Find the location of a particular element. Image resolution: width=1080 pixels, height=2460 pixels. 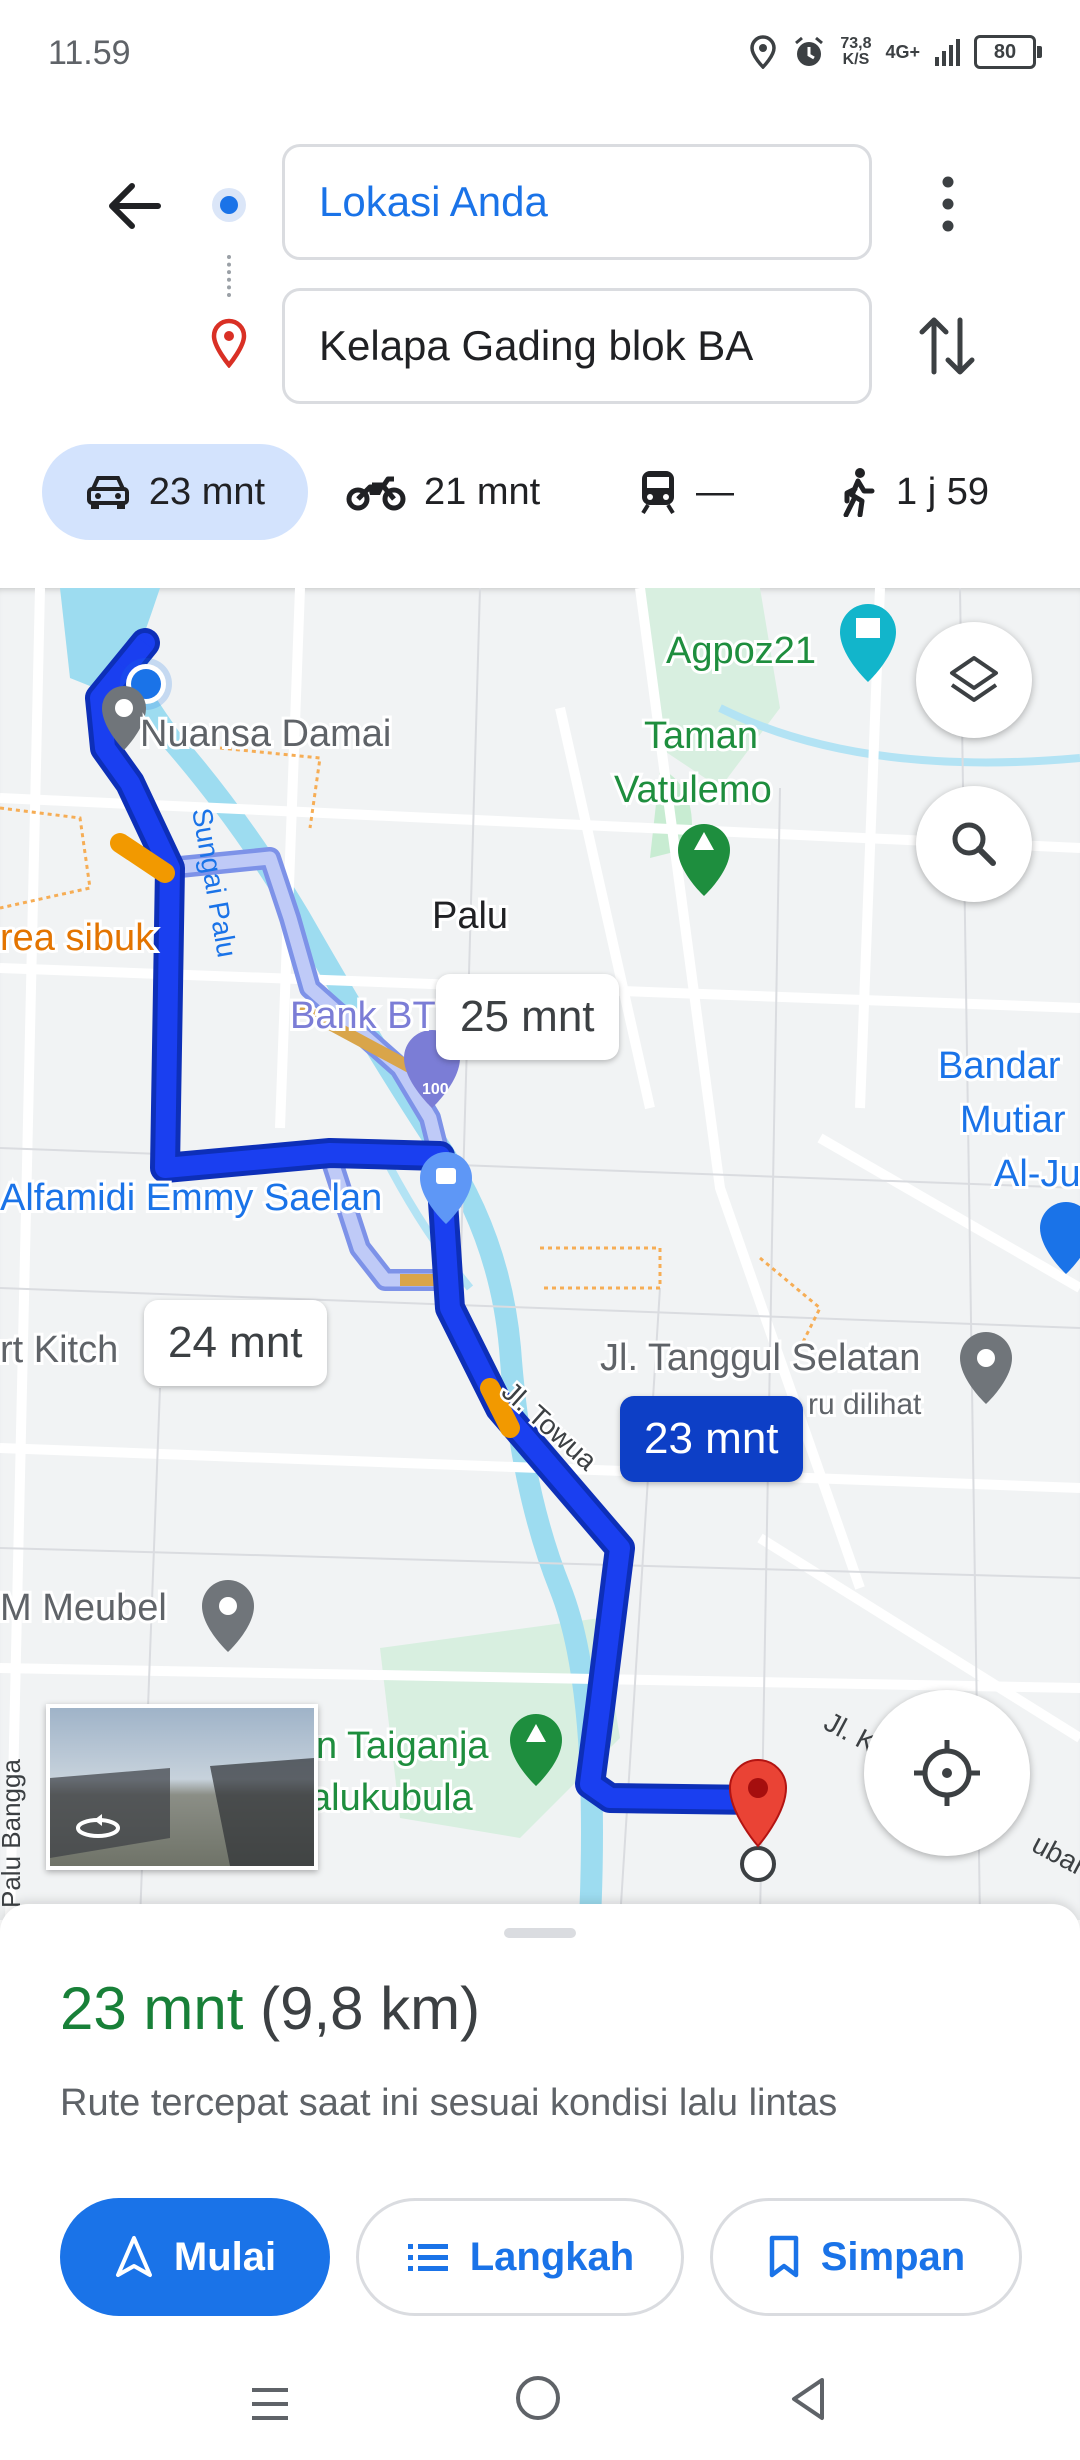

home-button is located at coordinates (538, 2398).